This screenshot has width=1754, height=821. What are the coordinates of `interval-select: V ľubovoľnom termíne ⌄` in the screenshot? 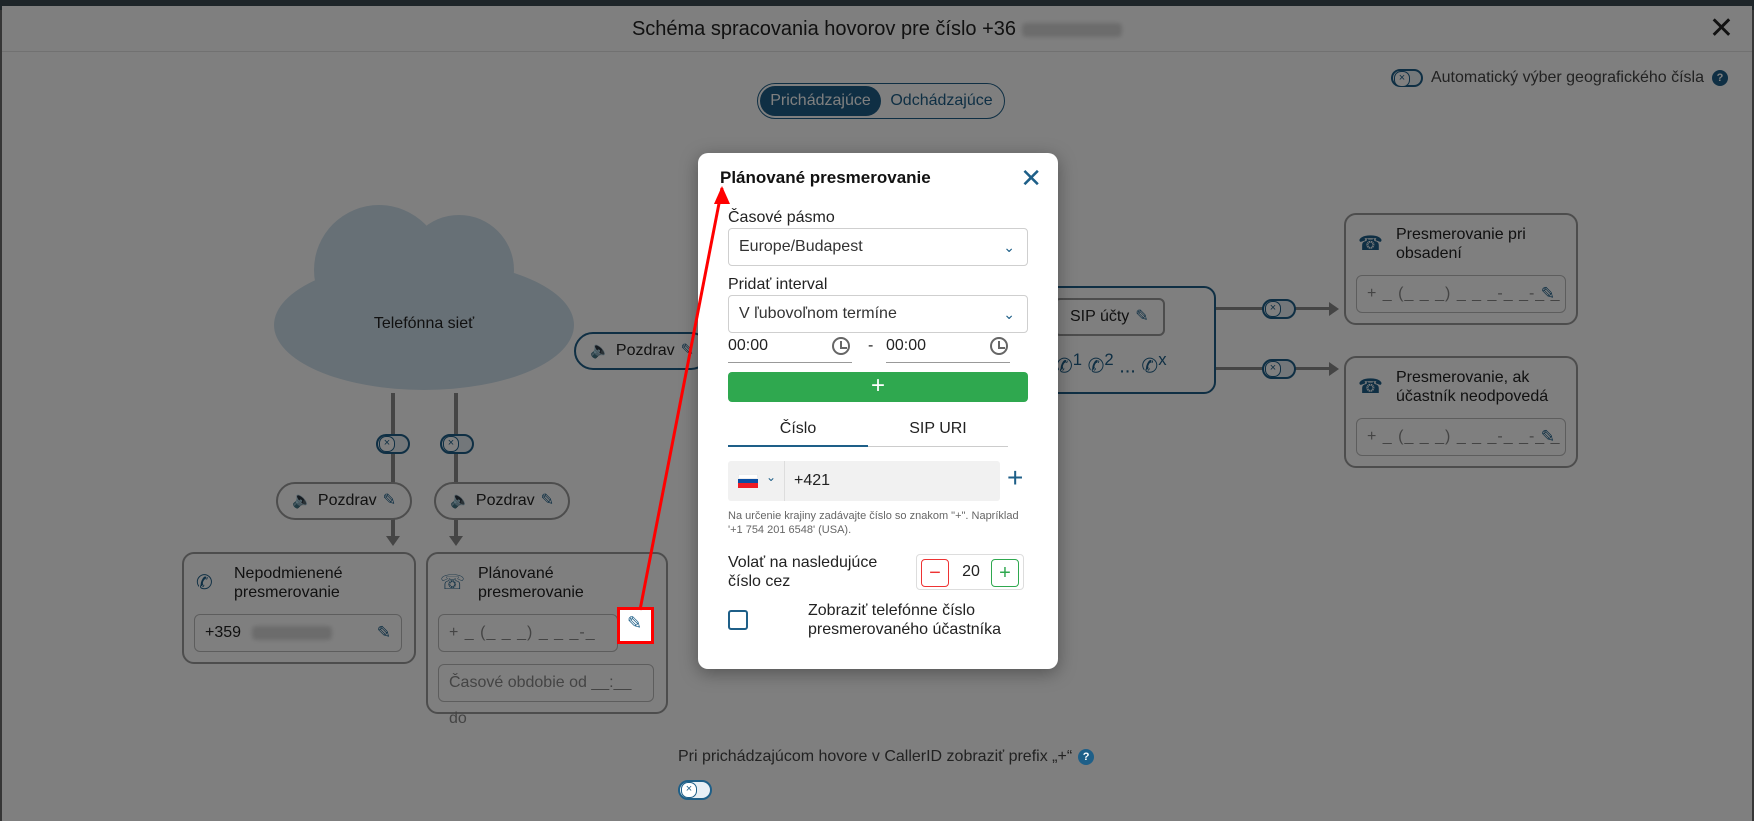 It's located at (878, 314).